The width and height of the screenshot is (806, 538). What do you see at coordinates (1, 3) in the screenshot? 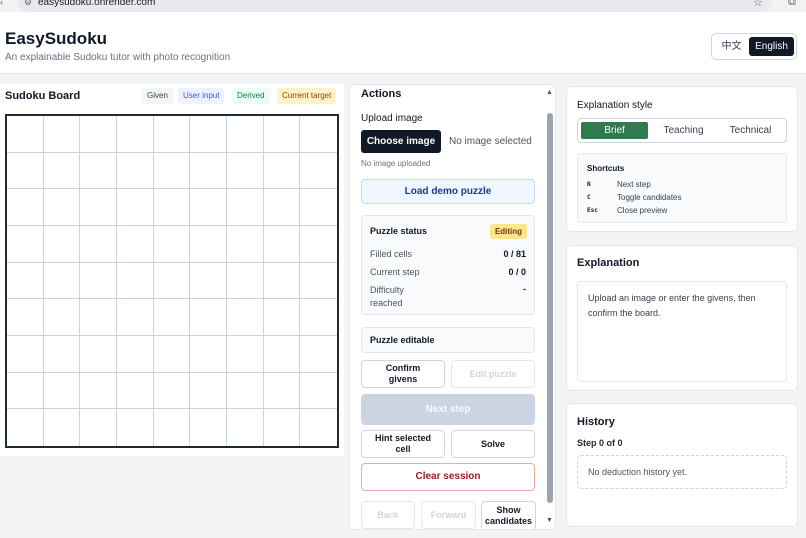
I see `back-arrow-icon: ‹` at bounding box center [1, 3].